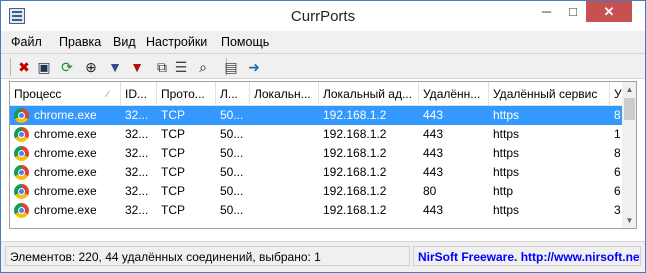  I want to click on vertical-scrollbar: ▲ ▼, so click(629, 155).